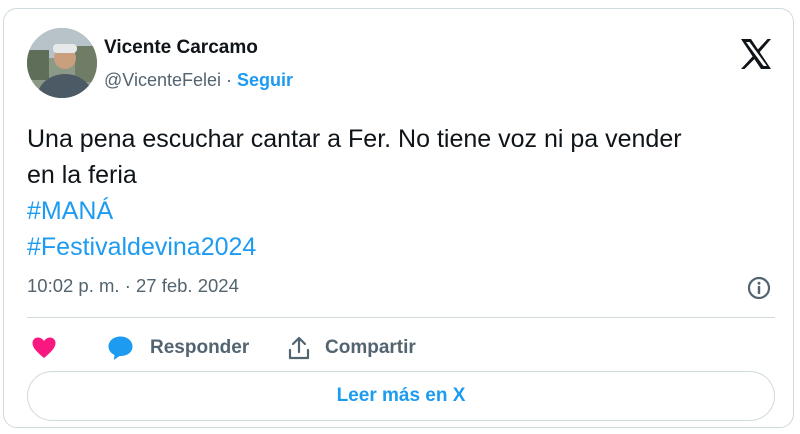  I want to click on heart-icon, so click(44, 347).